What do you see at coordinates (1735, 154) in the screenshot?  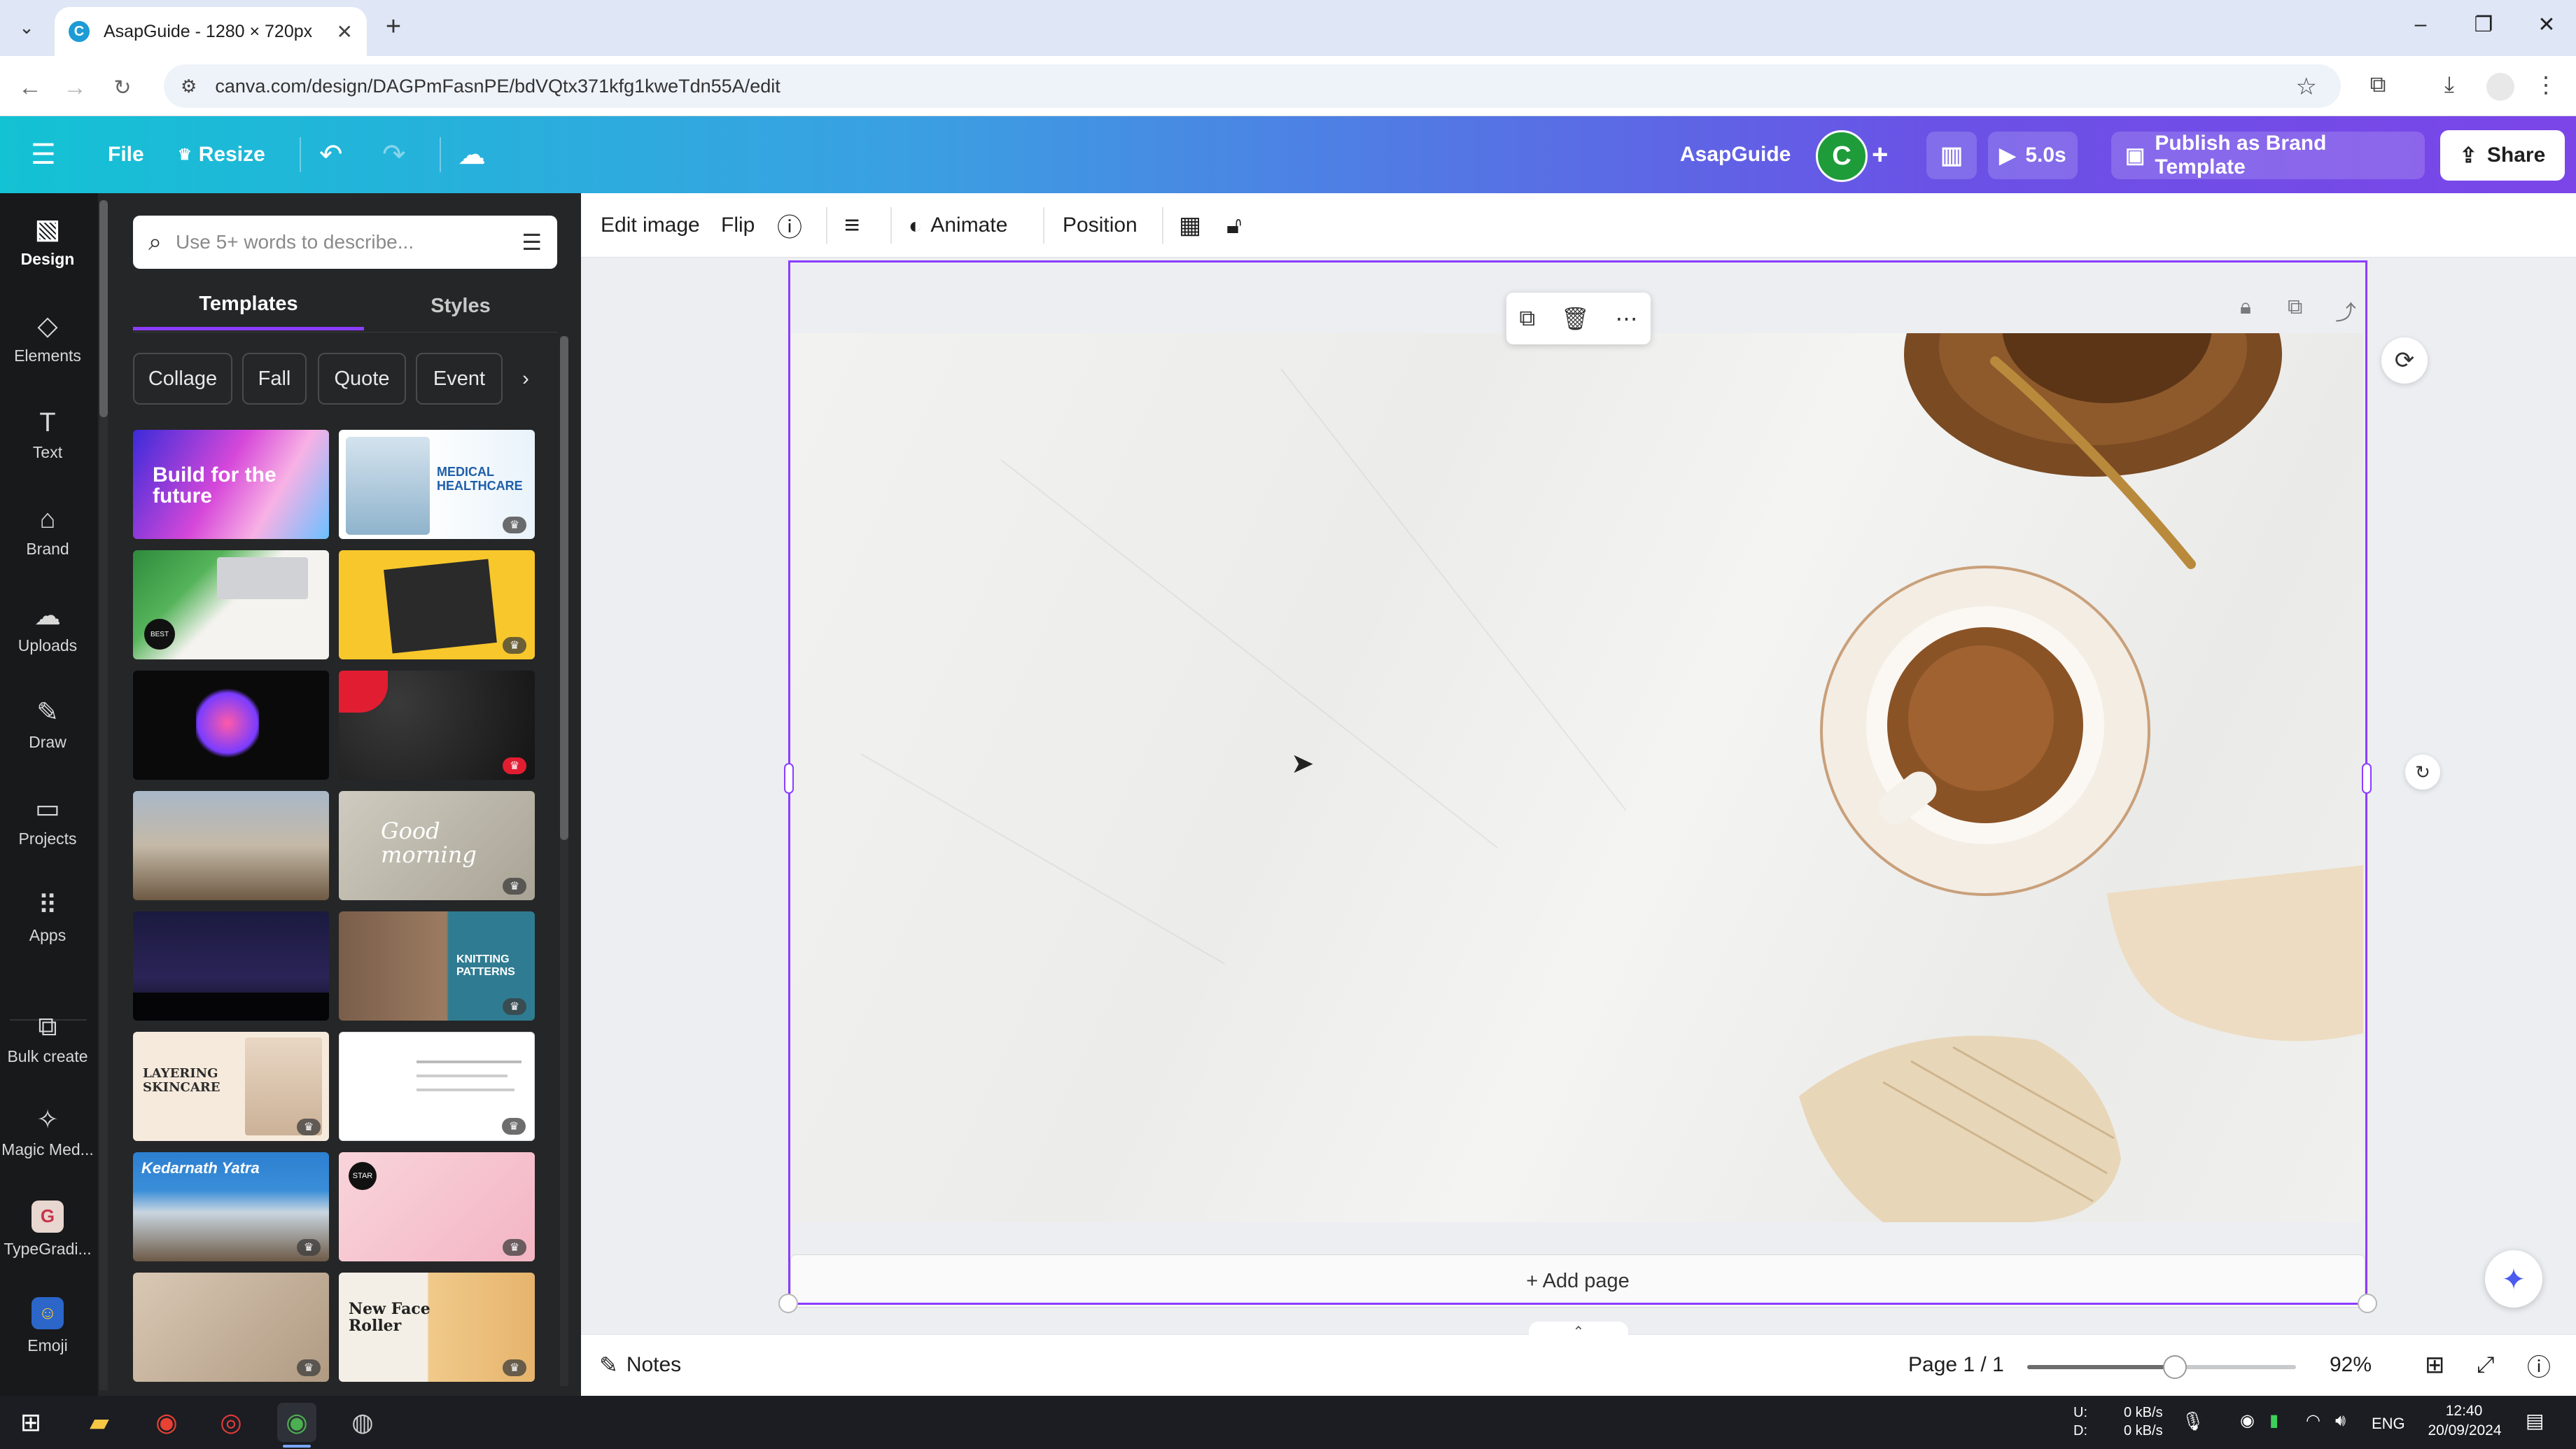 I see `team-name: AsapGuide` at bounding box center [1735, 154].